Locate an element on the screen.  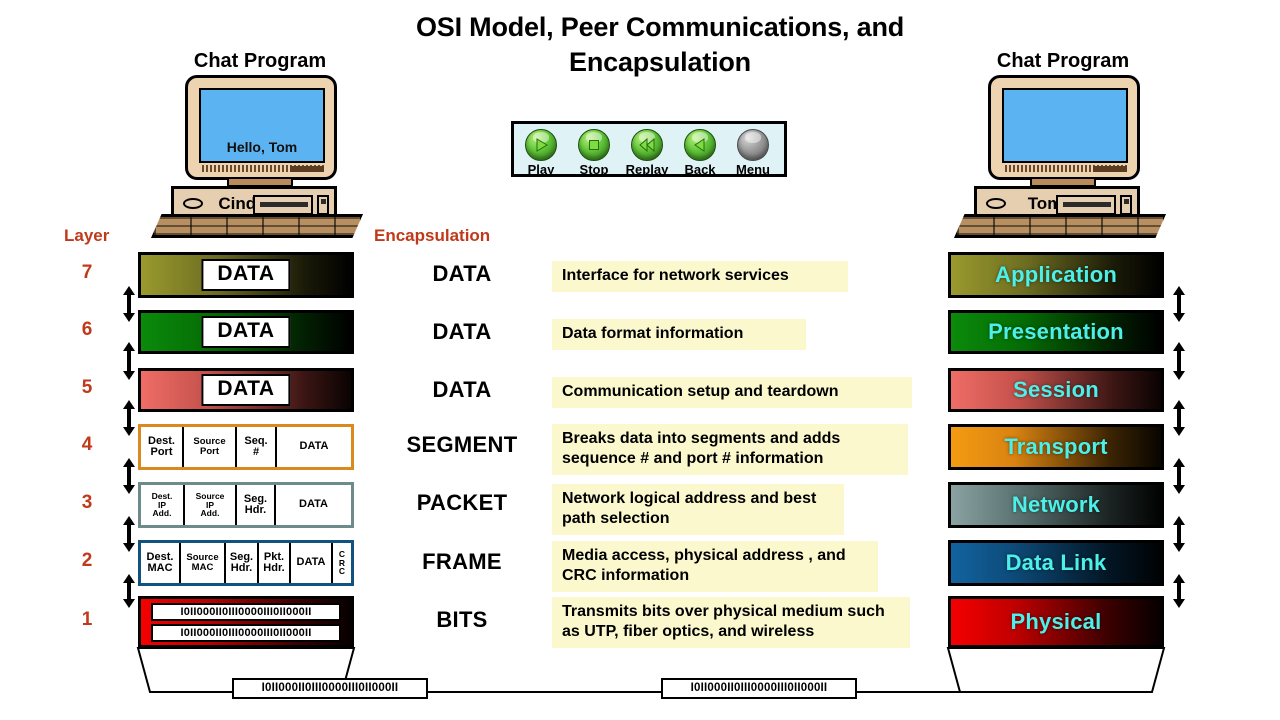
pdu-field-dest-port: Dest. Port is located at coordinates (162, 447).